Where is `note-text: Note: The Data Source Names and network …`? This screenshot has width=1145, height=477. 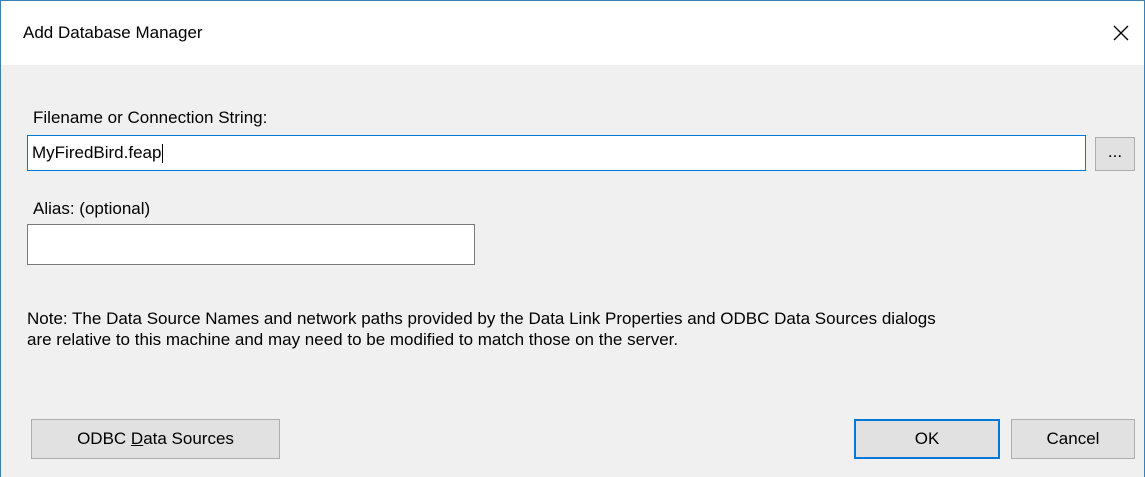
note-text: Note: The Data Source Names and network … is located at coordinates (481, 329).